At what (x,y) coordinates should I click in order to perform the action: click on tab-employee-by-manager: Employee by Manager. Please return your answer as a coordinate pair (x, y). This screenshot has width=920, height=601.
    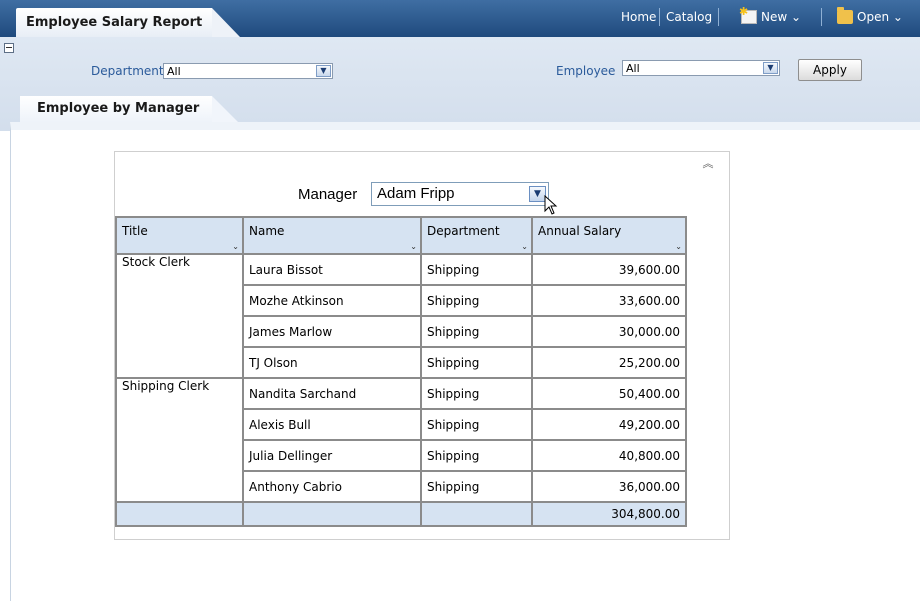
    Looking at the image, I should click on (129, 109).